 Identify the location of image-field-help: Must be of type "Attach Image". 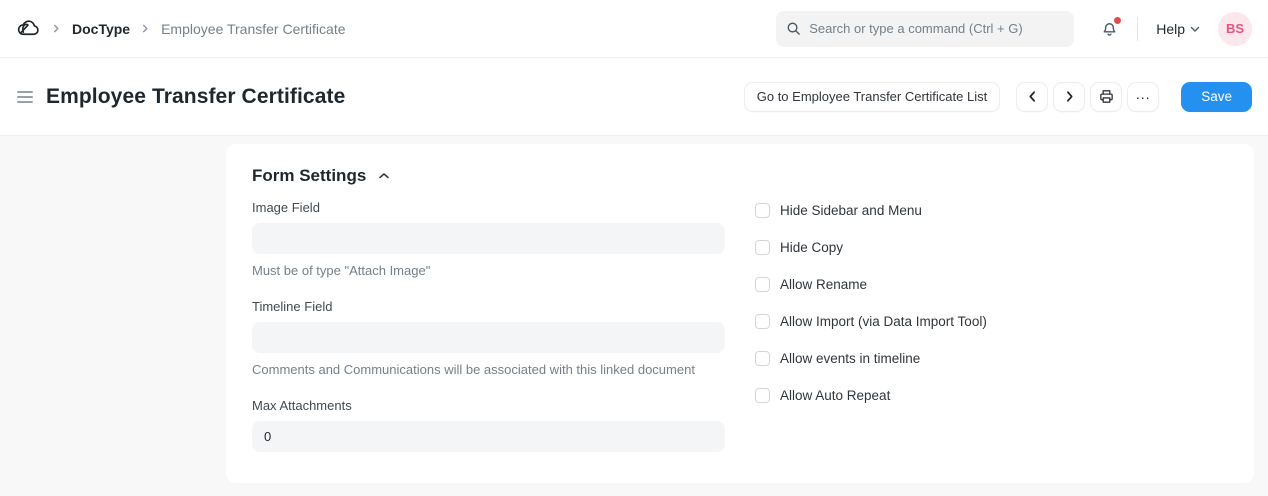
(341, 270).